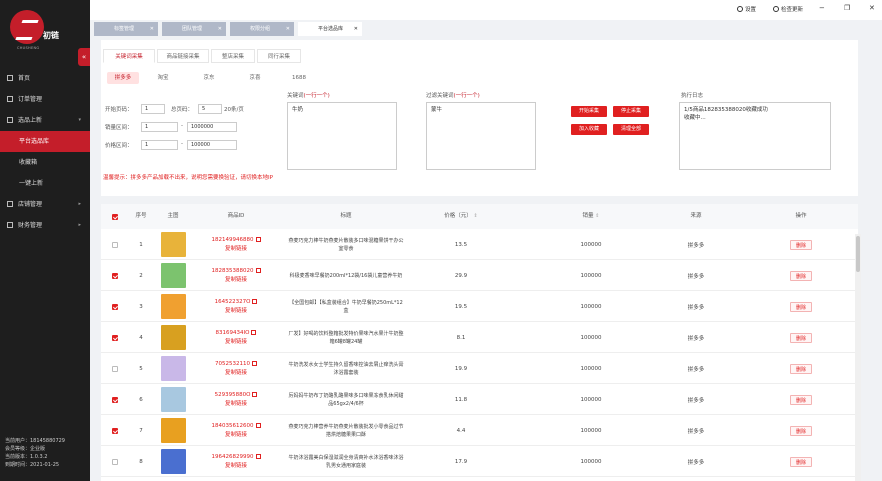  Describe the element at coordinates (236, 333) in the screenshot. I see `product-id-link: 83169434IO` at that location.